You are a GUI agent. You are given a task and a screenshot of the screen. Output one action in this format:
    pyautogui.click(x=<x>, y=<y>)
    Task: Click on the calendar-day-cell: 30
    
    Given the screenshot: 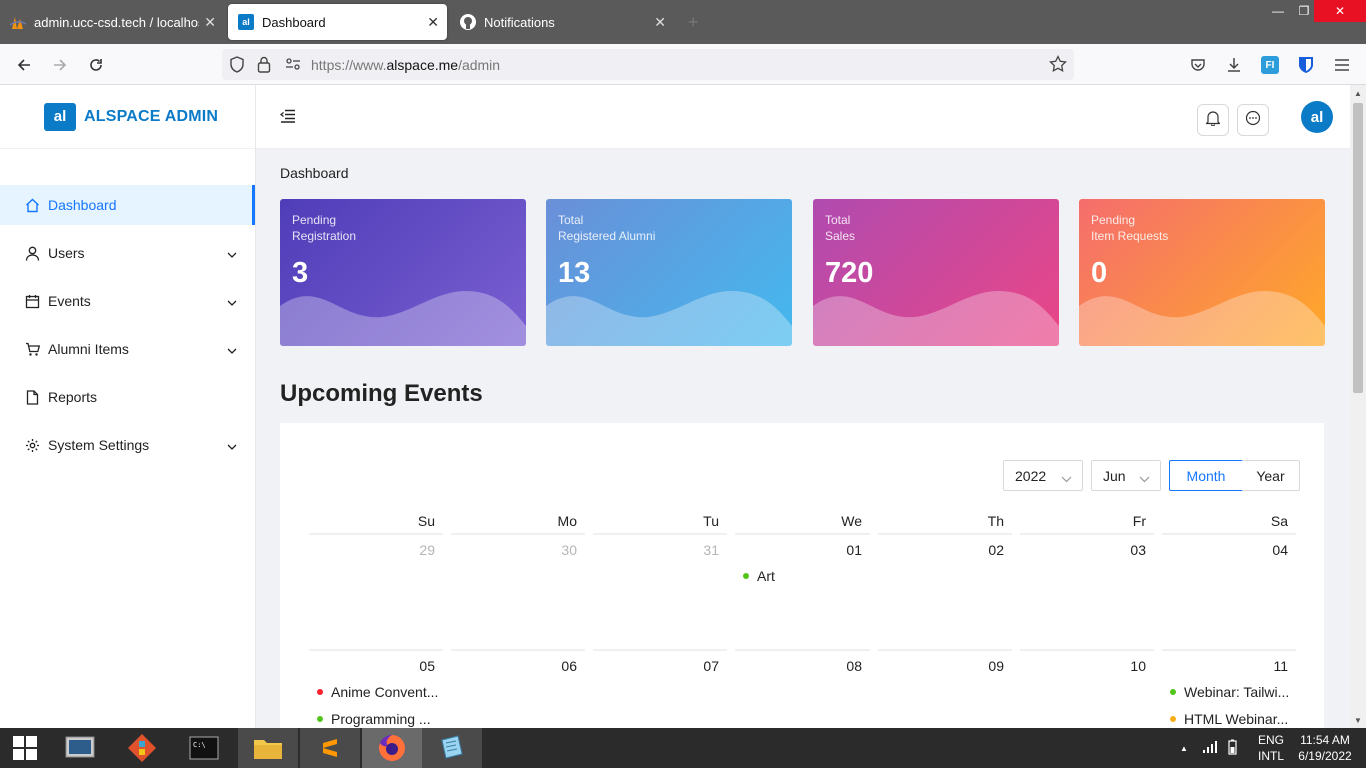 What is the action you would take?
    pyautogui.click(x=518, y=588)
    